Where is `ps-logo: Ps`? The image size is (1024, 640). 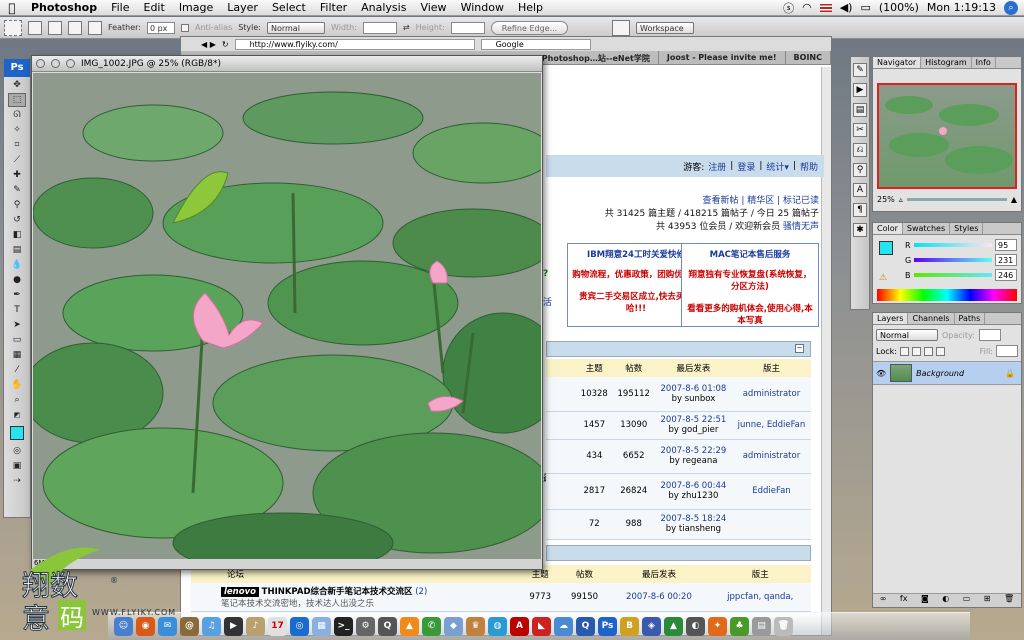
ps-logo: Ps is located at coordinates (17, 68).